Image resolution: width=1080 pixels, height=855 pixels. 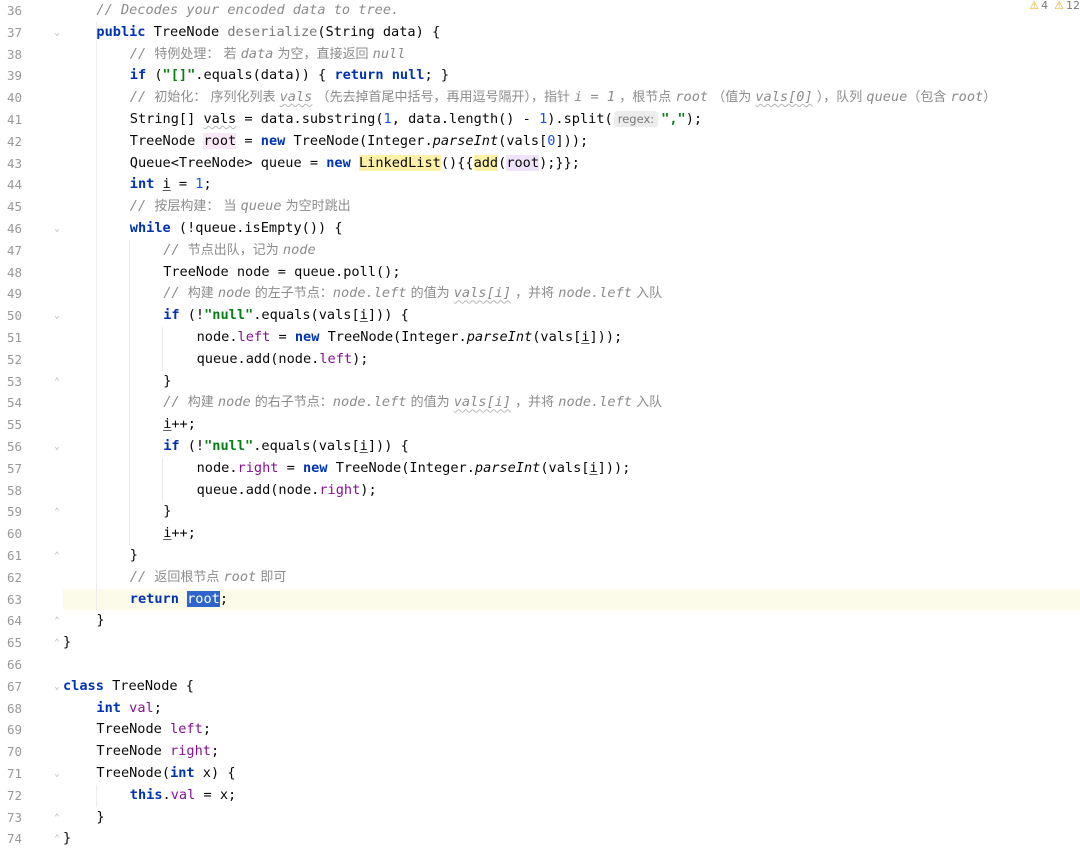 I want to click on code-line: TreeNode left;, so click(x=571, y=730).